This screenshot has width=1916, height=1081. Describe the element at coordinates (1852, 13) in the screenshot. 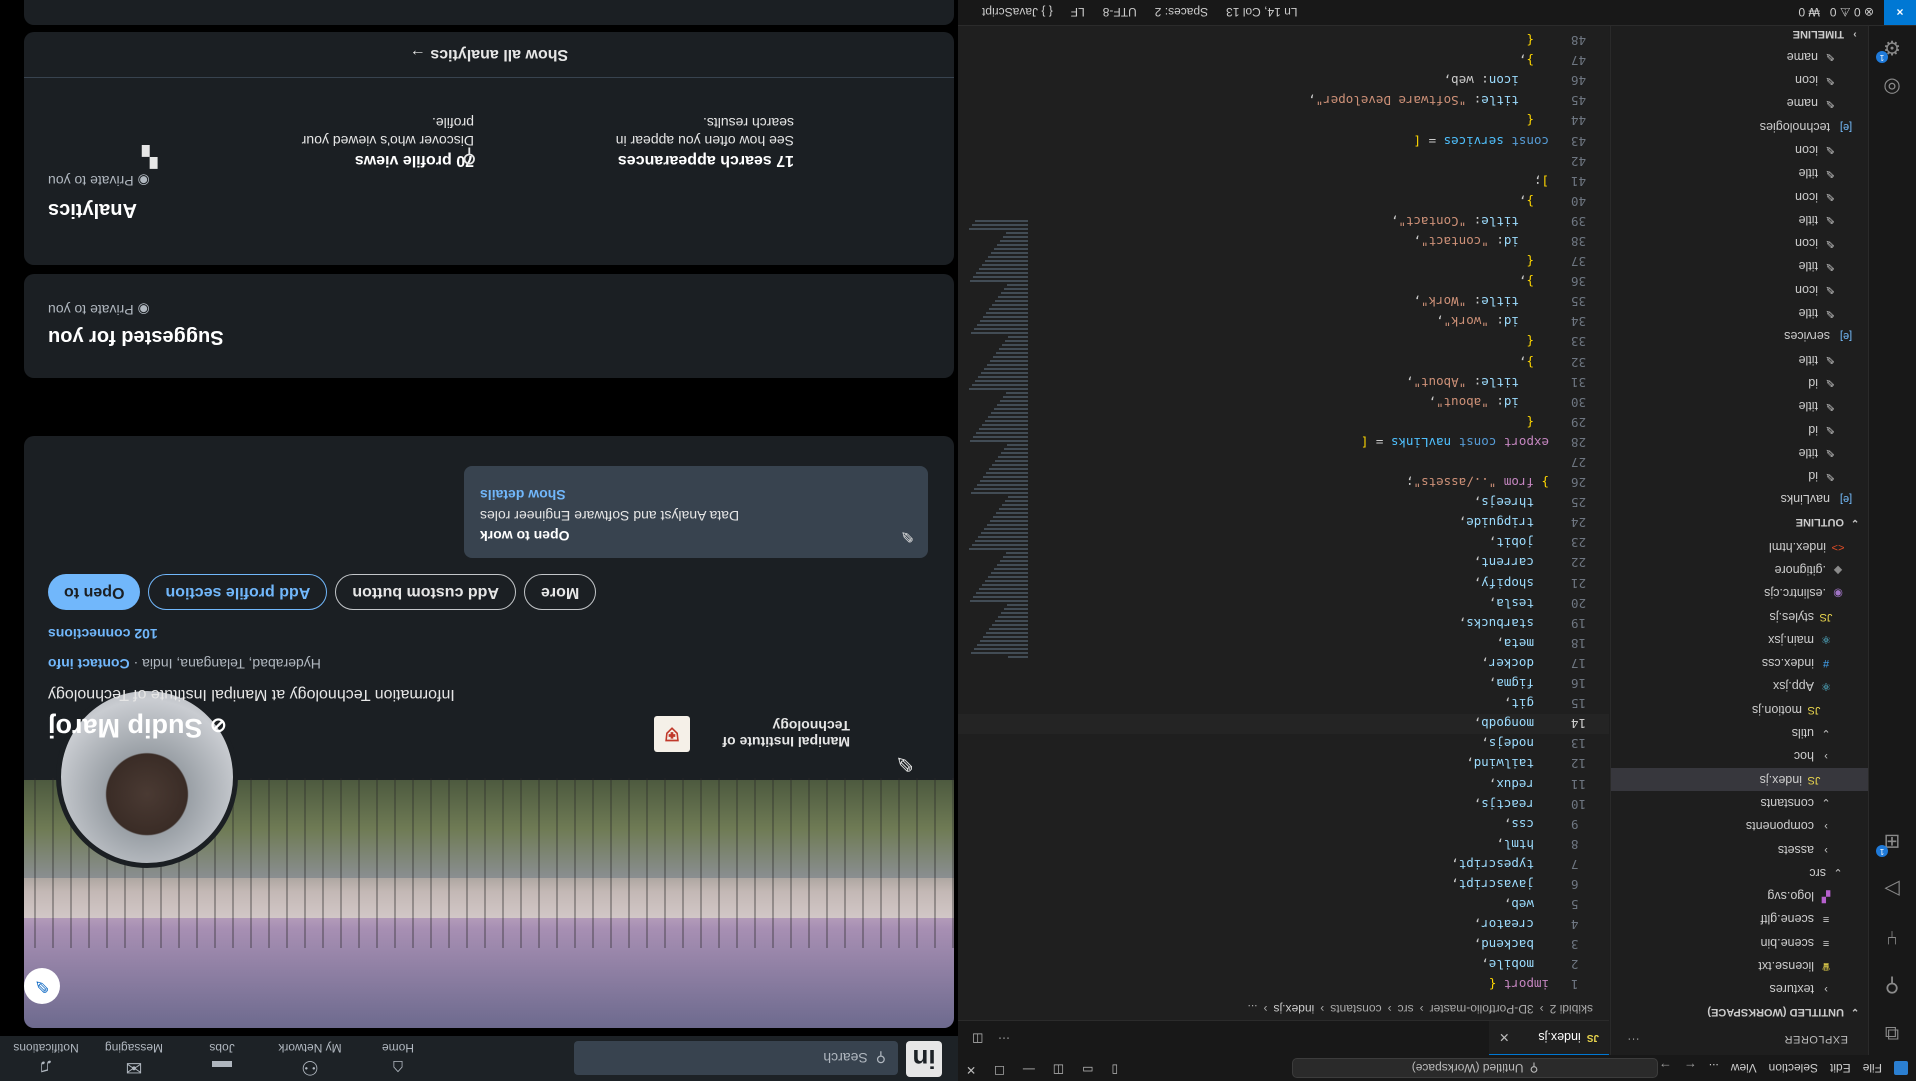

I see `problems-status: ⊗ 0 ⚠ 0` at that location.